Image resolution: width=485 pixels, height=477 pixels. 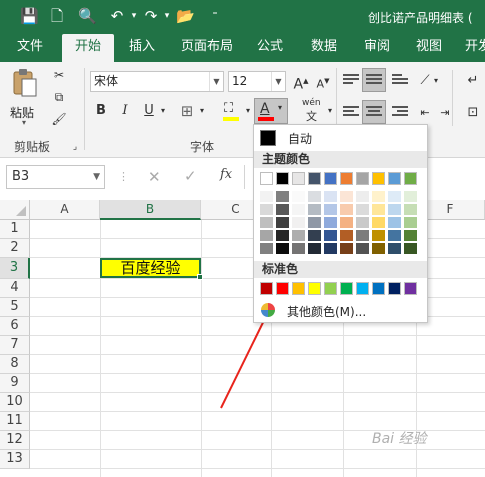 I want to click on automatic-color-option: 自动, so click(x=340, y=138).